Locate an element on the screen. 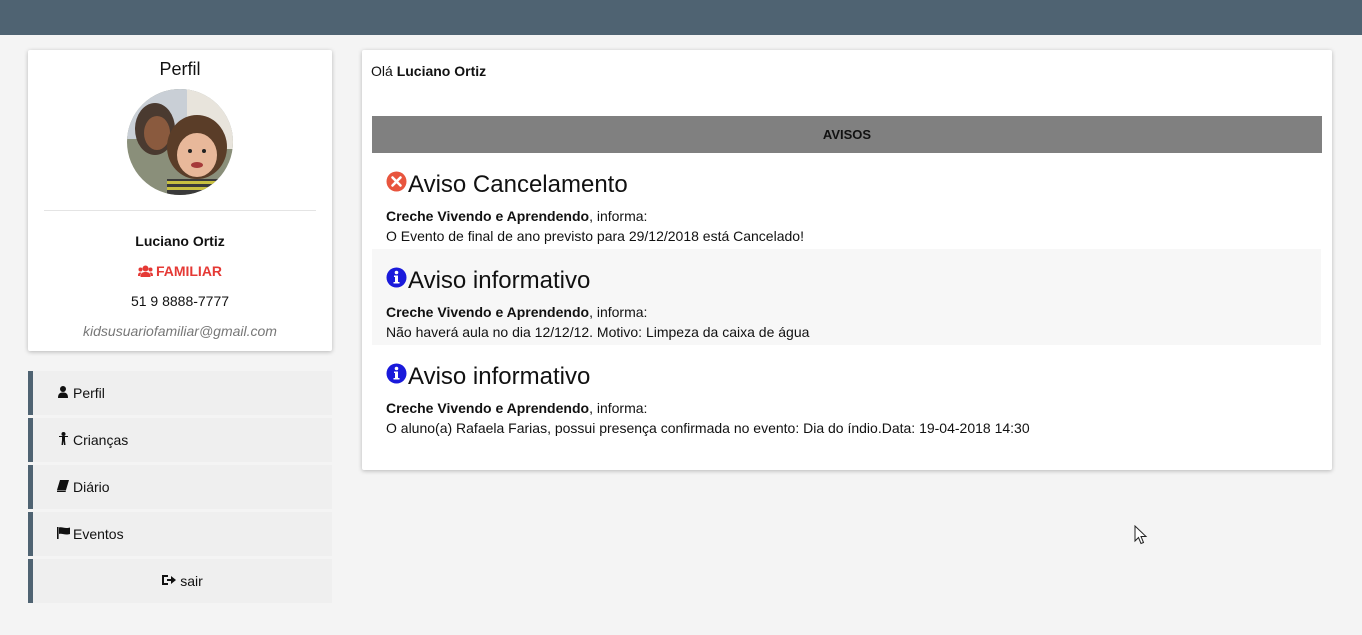 Image resolution: width=1362 pixels, height=635 pixels. mouse-cursor-icon is located at coordinates (1141, 537).